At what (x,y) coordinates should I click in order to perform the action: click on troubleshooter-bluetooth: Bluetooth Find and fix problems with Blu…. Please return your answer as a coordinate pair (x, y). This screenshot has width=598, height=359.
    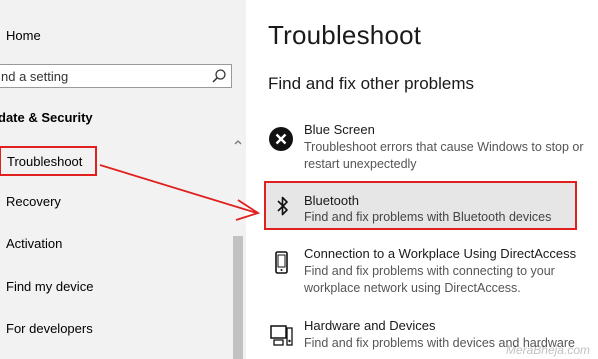
    Looking at the image, I should click on (420, 205).